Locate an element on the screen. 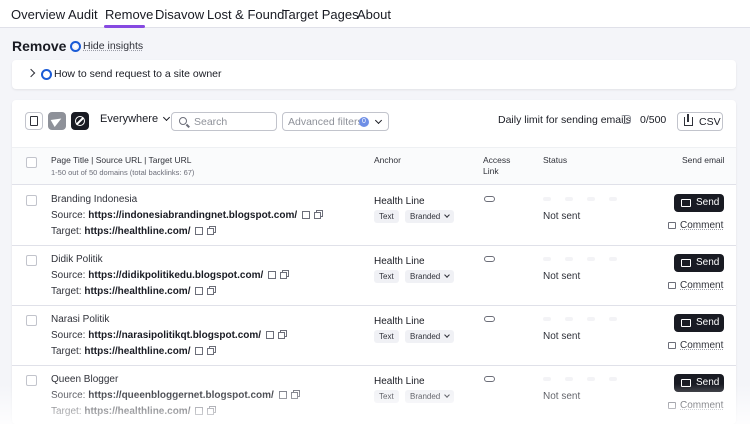  select-all-checkbox is located at coordinates (31, 162).